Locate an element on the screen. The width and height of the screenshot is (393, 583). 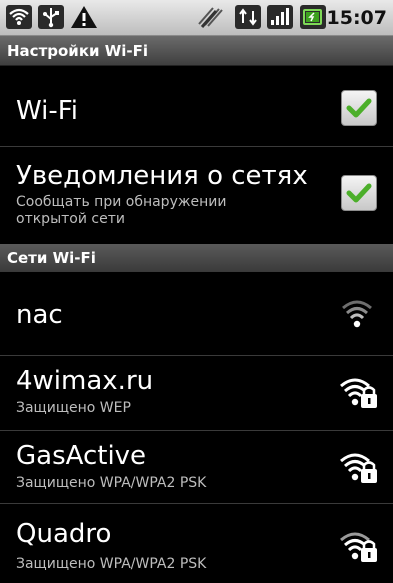
status-clock: 15:07 is located at coordinates (356, 18).